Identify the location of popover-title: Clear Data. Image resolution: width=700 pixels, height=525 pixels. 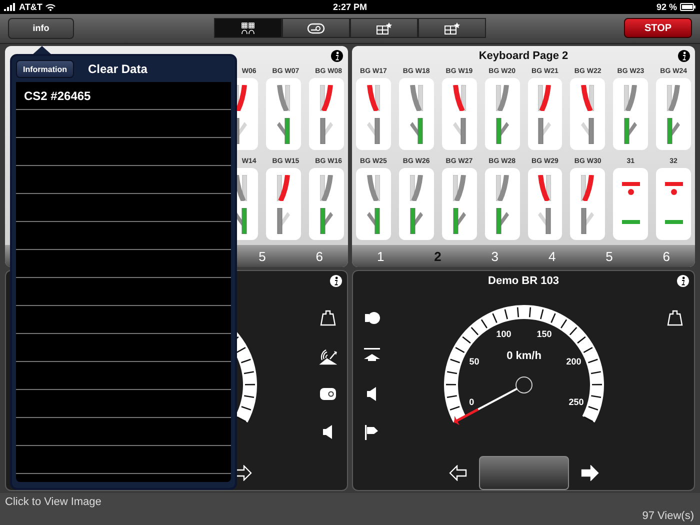
(118, 69).